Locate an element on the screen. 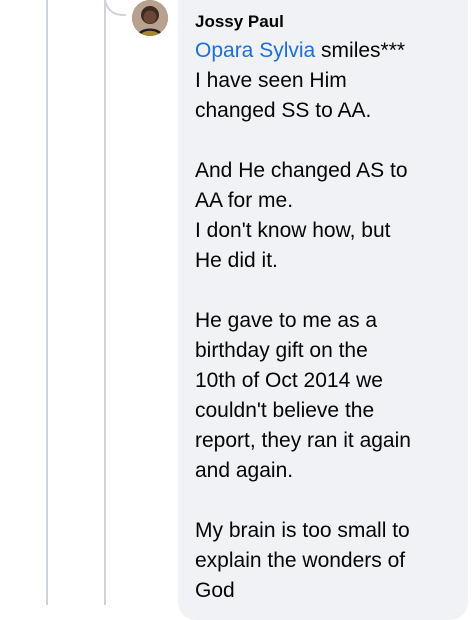 This screenshot has height=620, width=471. comment-author: Jossy Paul is located at coordinates (323, 22).